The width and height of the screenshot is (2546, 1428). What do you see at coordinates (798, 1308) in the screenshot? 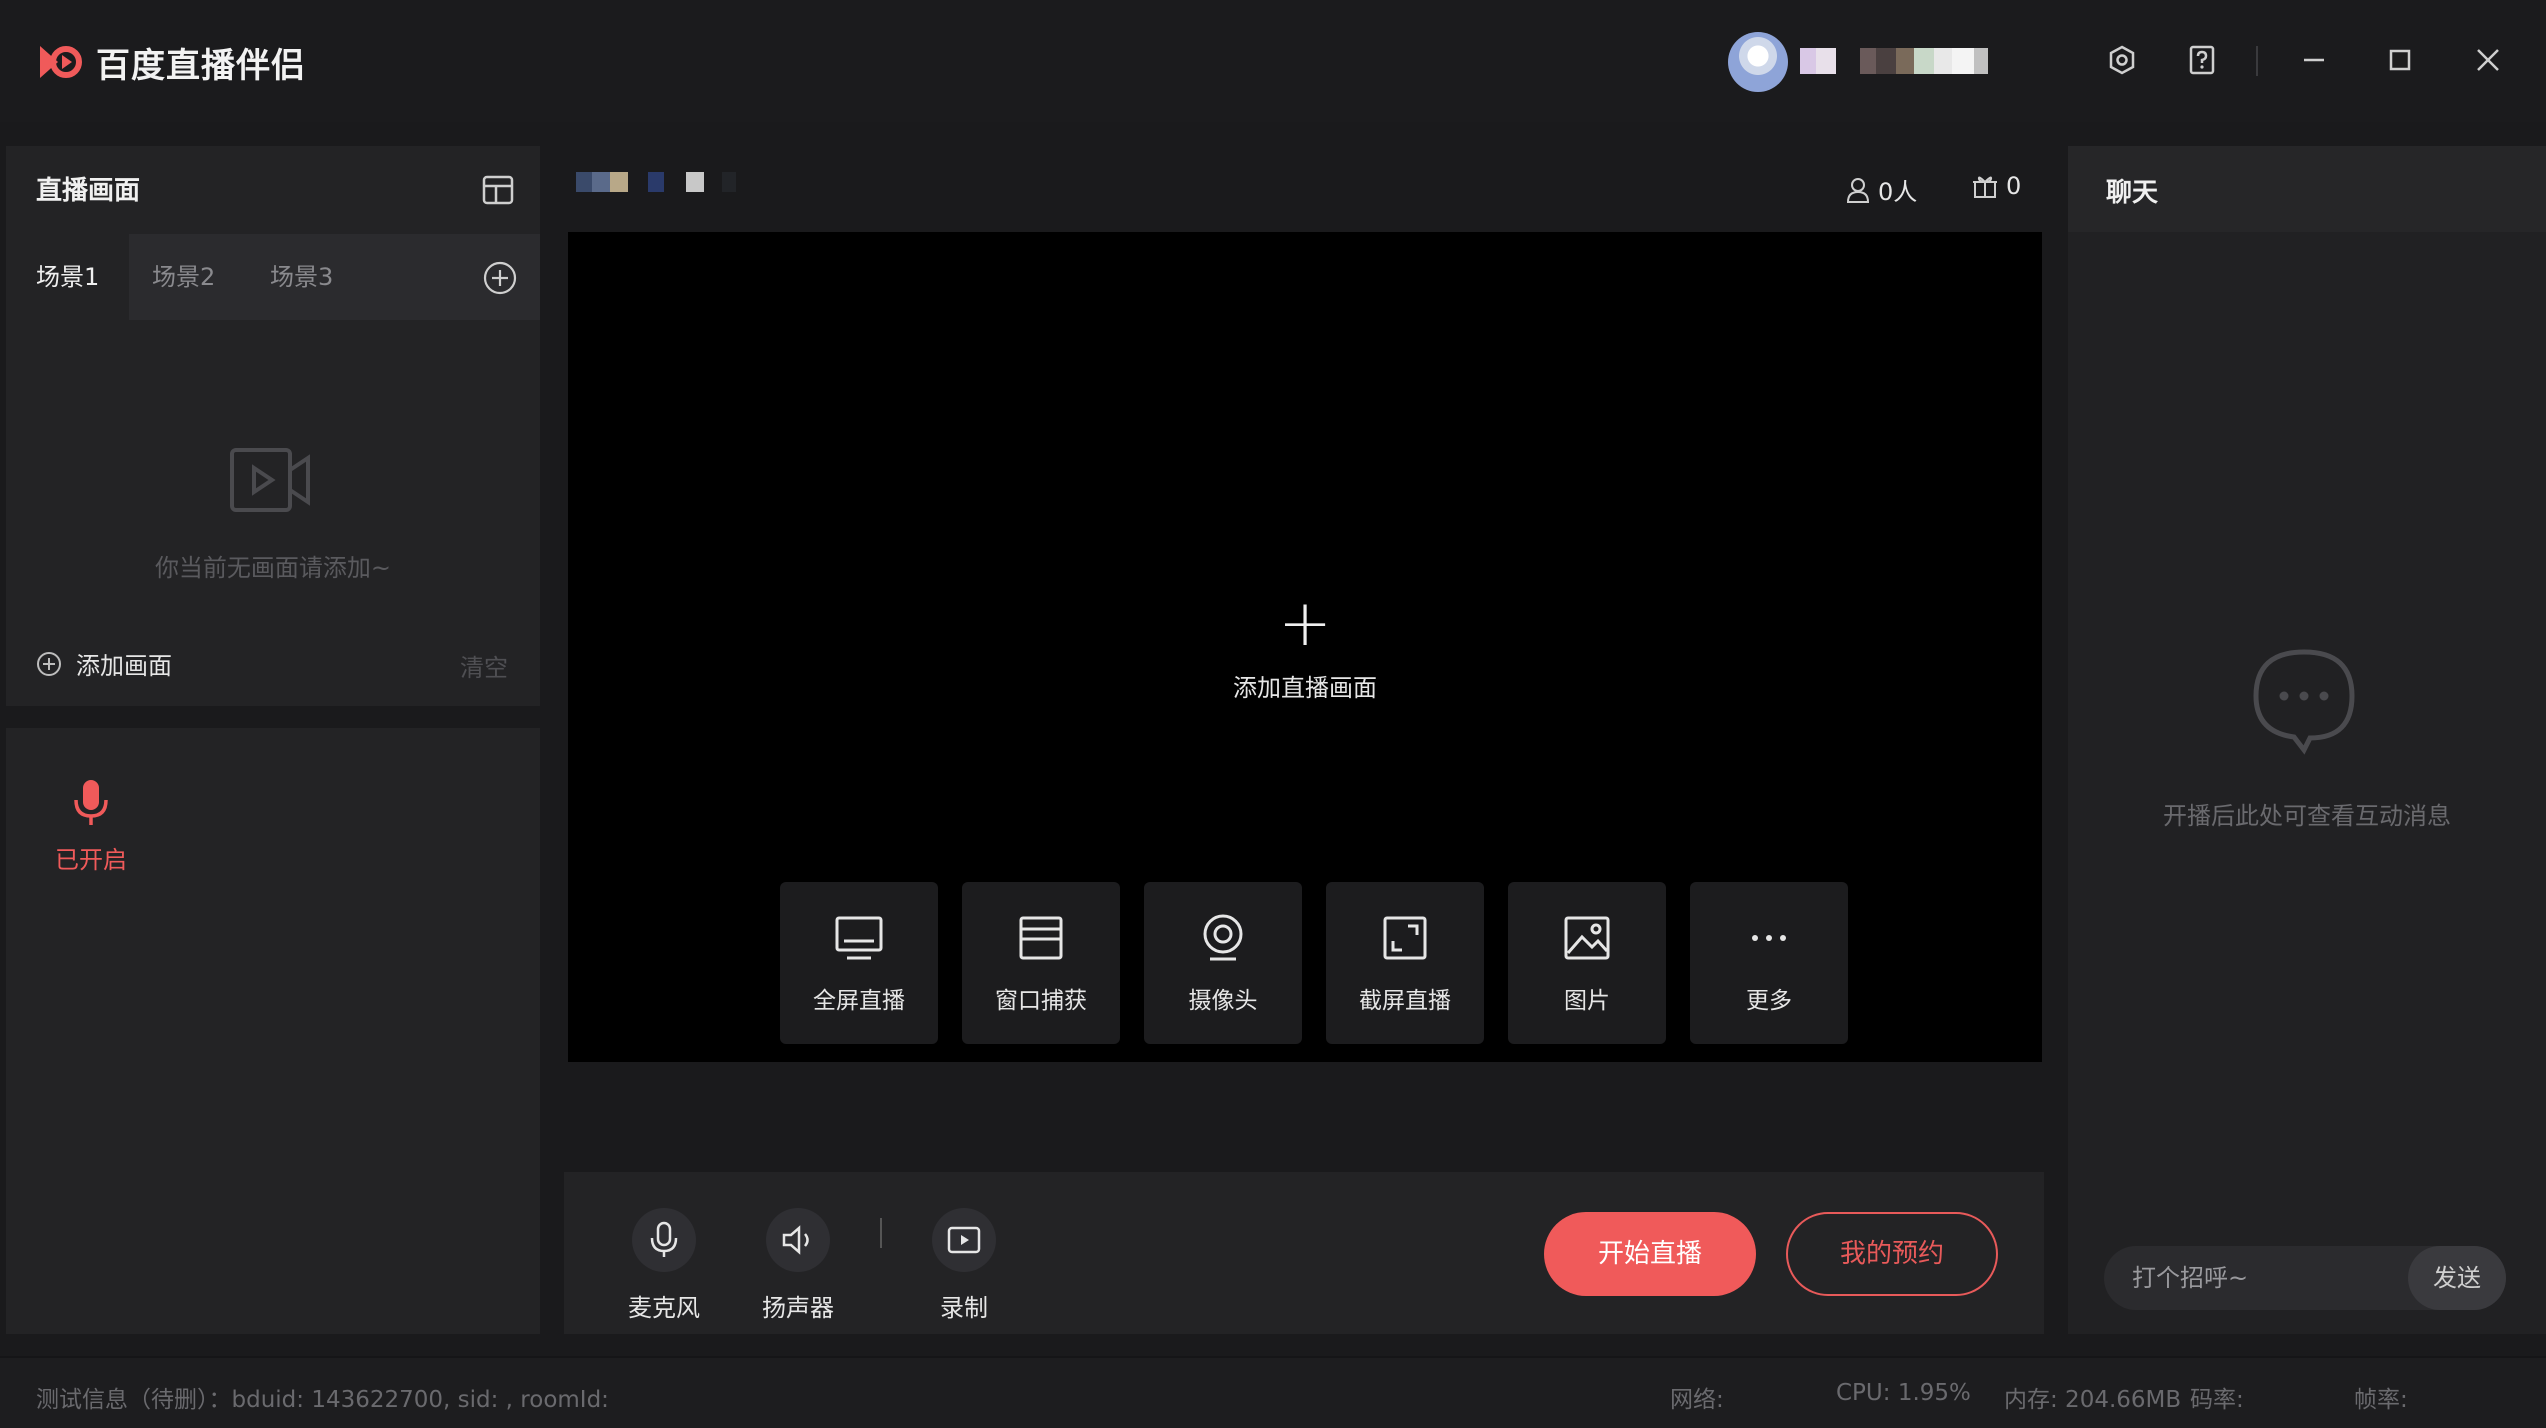
I see `speaker-label: 扬声器` at bounding box center [798, 1308].